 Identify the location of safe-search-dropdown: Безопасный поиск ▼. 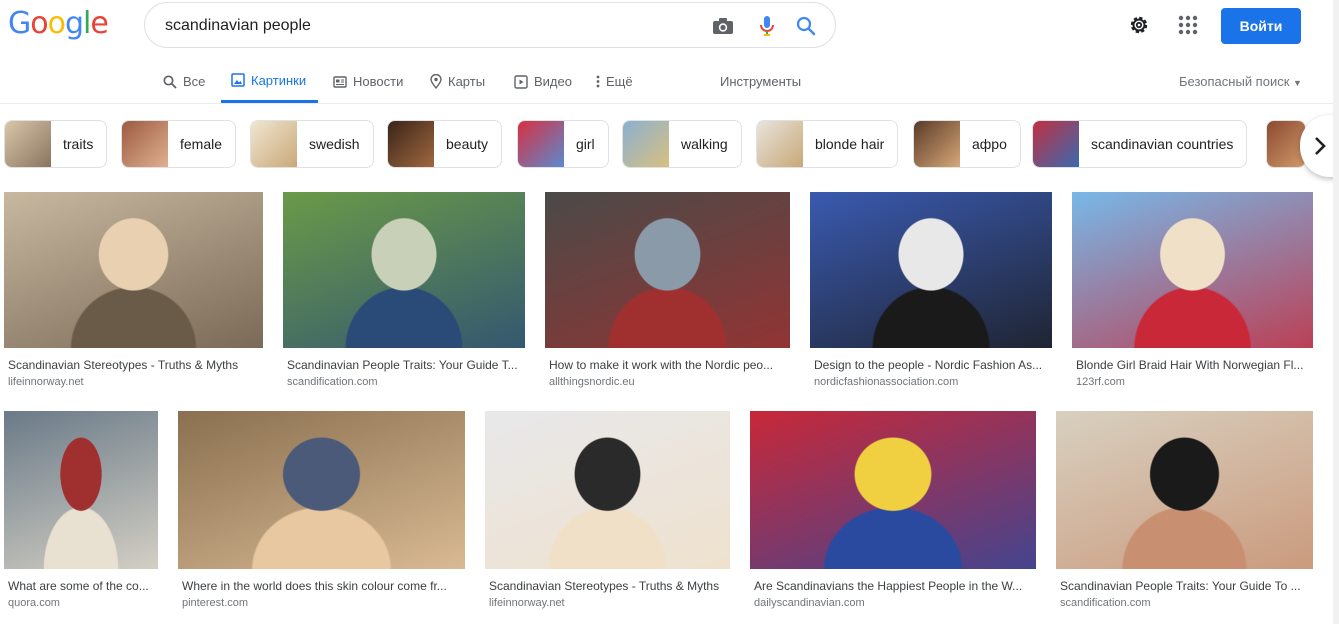
(1240, 81).